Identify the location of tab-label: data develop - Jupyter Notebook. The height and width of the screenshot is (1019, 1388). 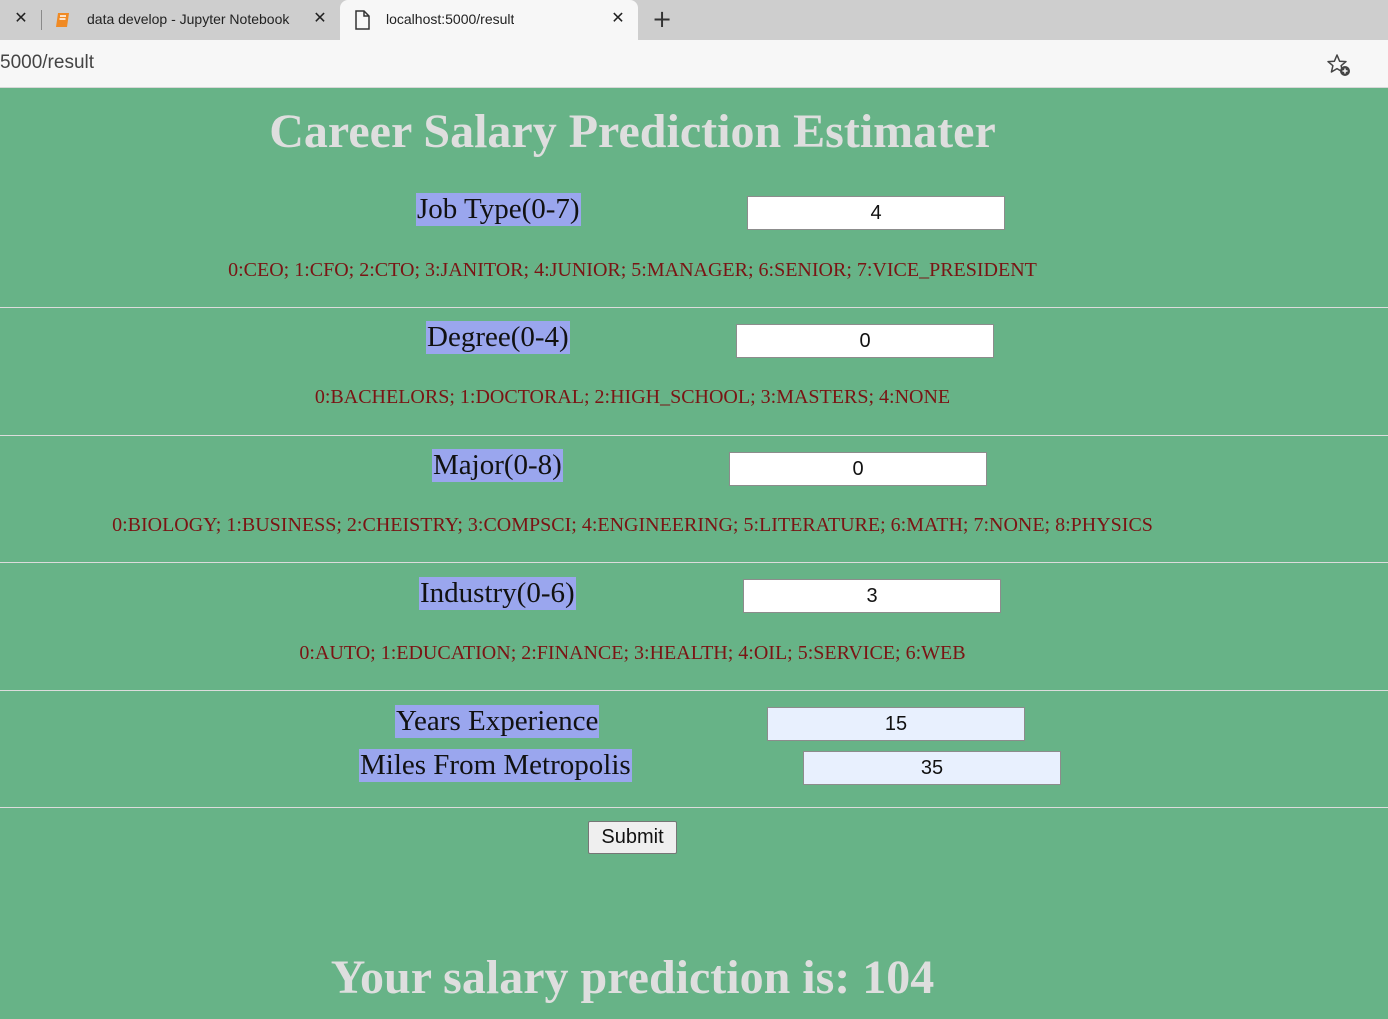
(188, 19).